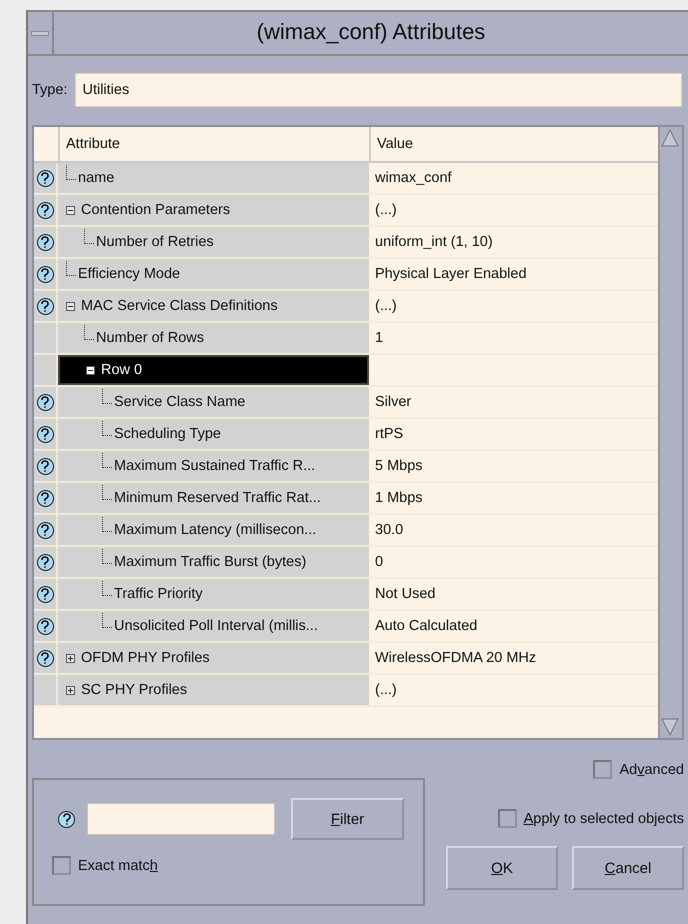  What do you see at coordinates (670, 432) in the screenshot?
I see `scrollbar` at bounding box center [670, 432].